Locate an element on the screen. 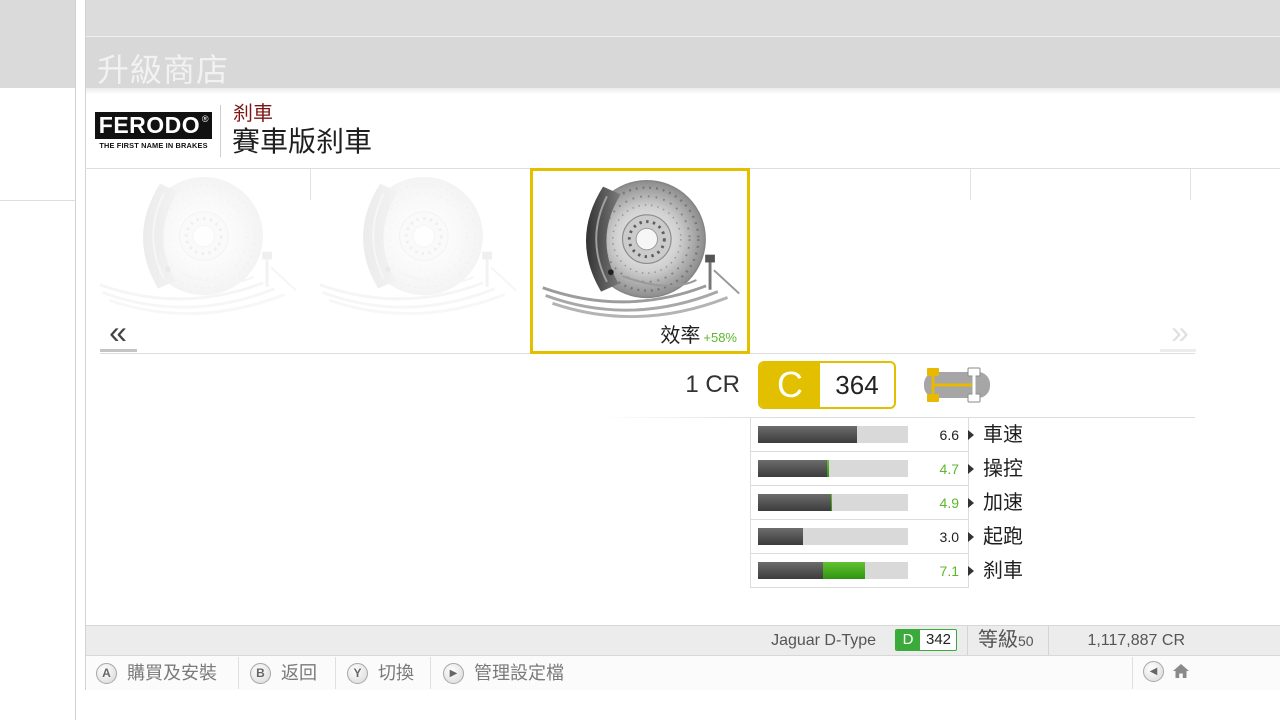  b-button-icon: B is located at coordinates (260, 673).